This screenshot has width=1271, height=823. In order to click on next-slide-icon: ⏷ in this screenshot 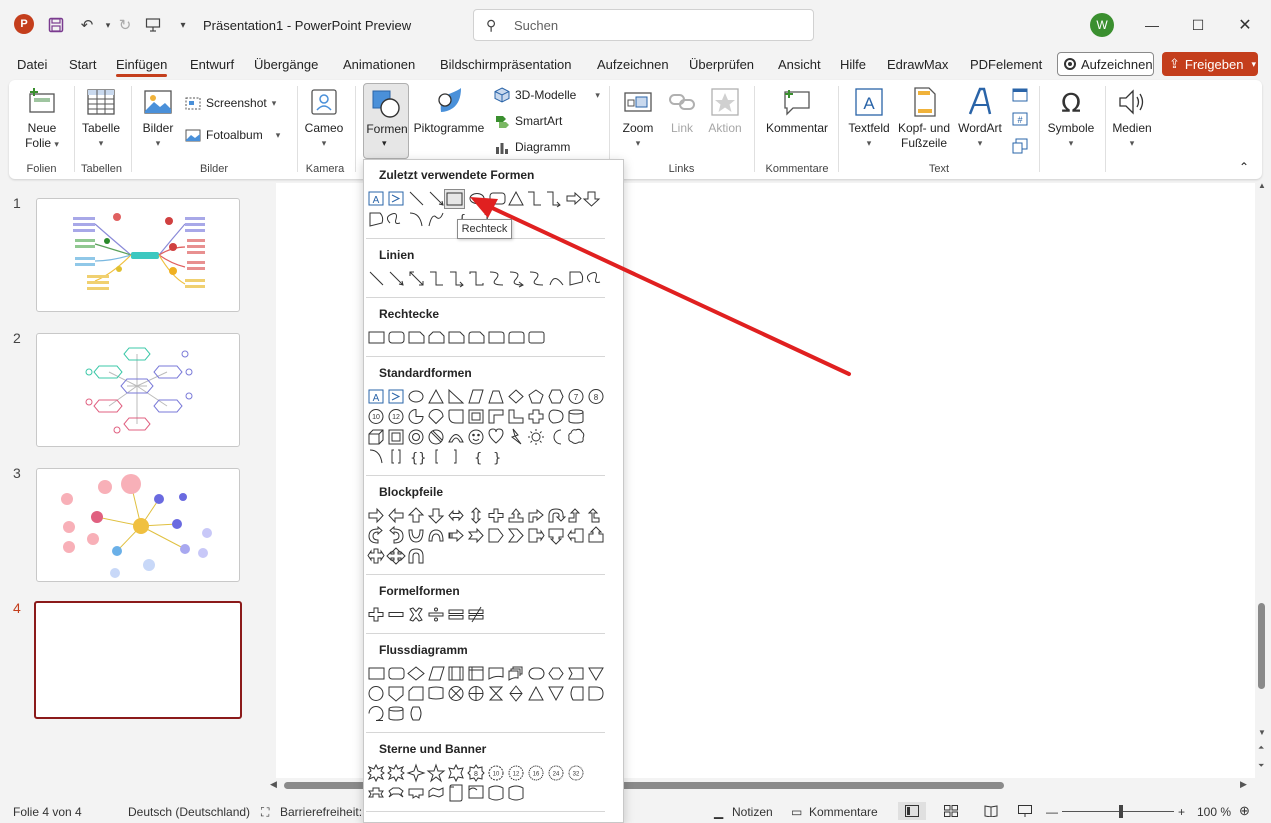, I will do `click(1261, 766)`.